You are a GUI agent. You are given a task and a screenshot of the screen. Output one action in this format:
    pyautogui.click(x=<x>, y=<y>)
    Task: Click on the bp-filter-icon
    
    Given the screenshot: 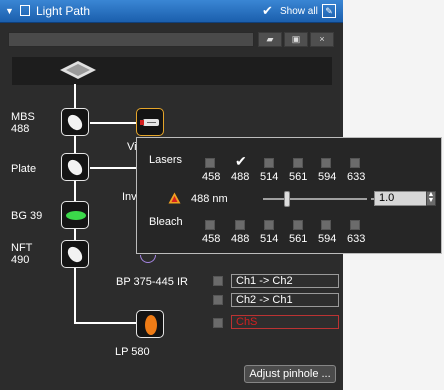 What is the action you would take?
    pyautogui.click(x=148, y=259)
    